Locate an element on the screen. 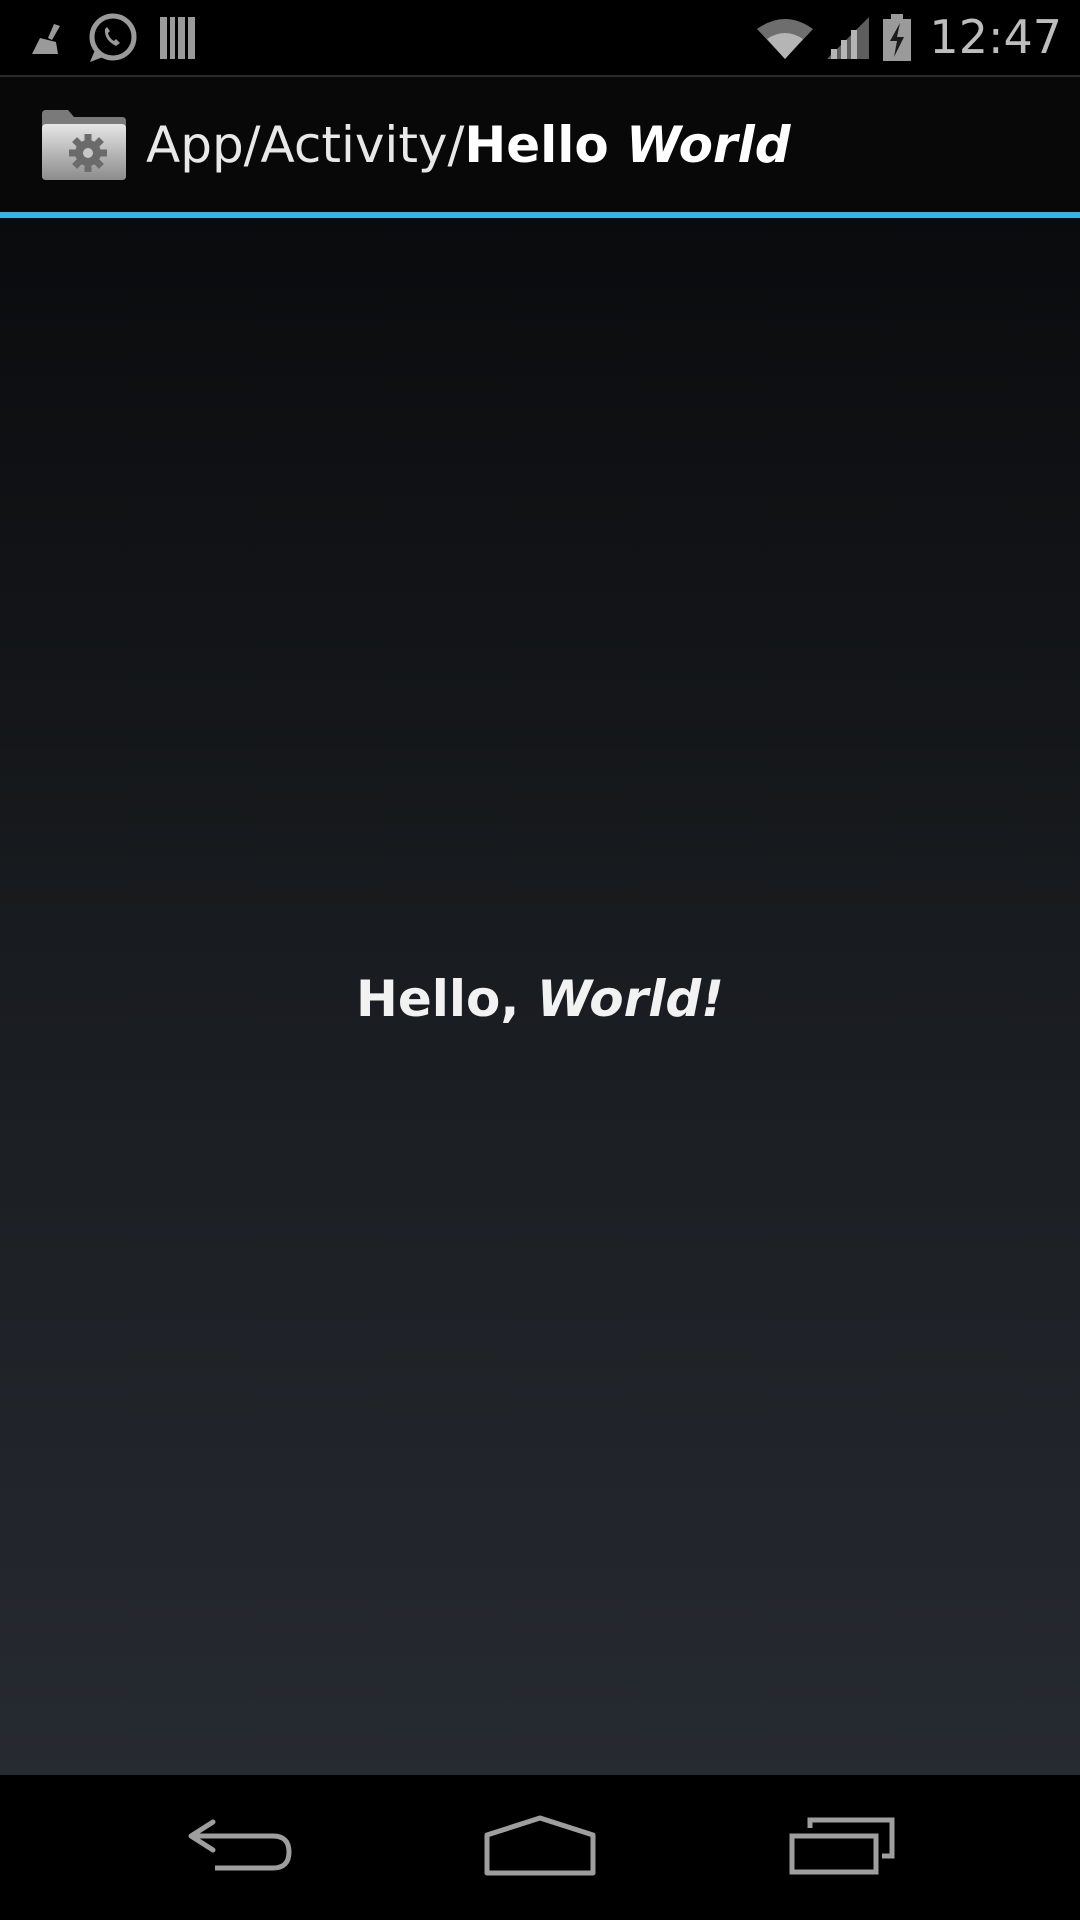 This screenshot has width=1080, height=1920. greeting-bold: Hello, is located at coordinates (446, 999).